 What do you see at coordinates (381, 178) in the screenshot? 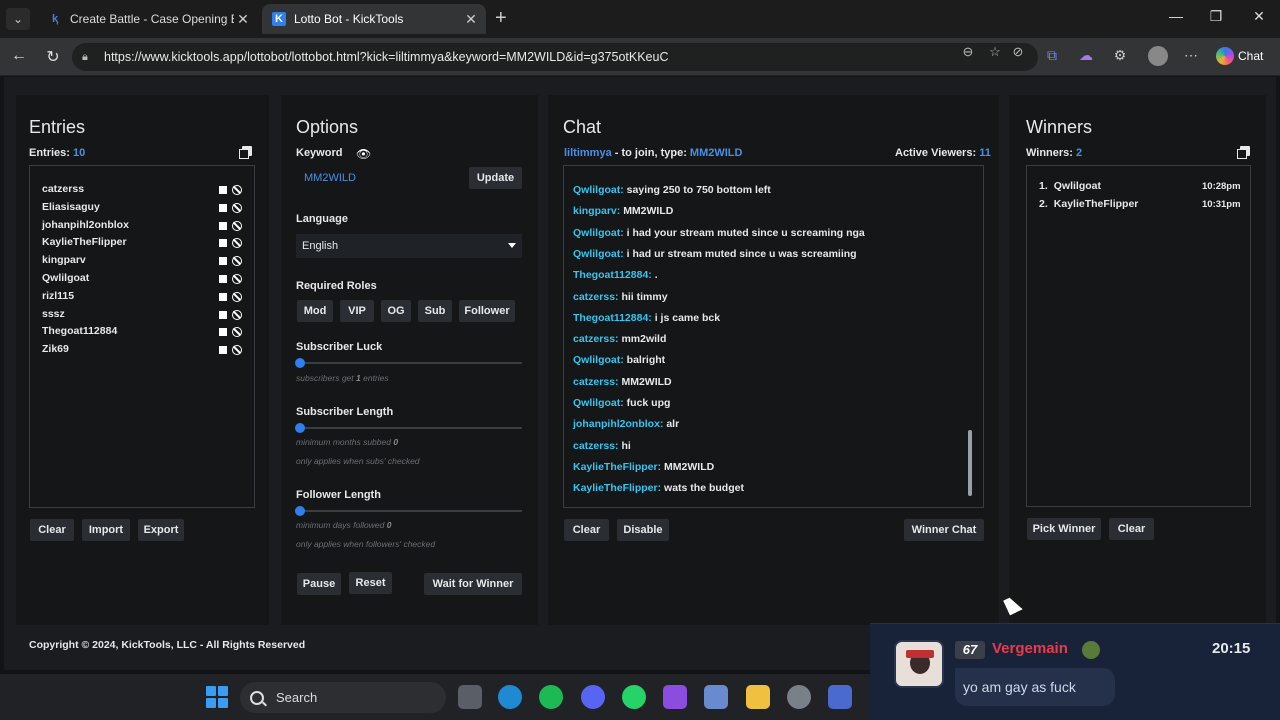
I see `keyword-input: MM2WILD` at bounding box center [381, 178].